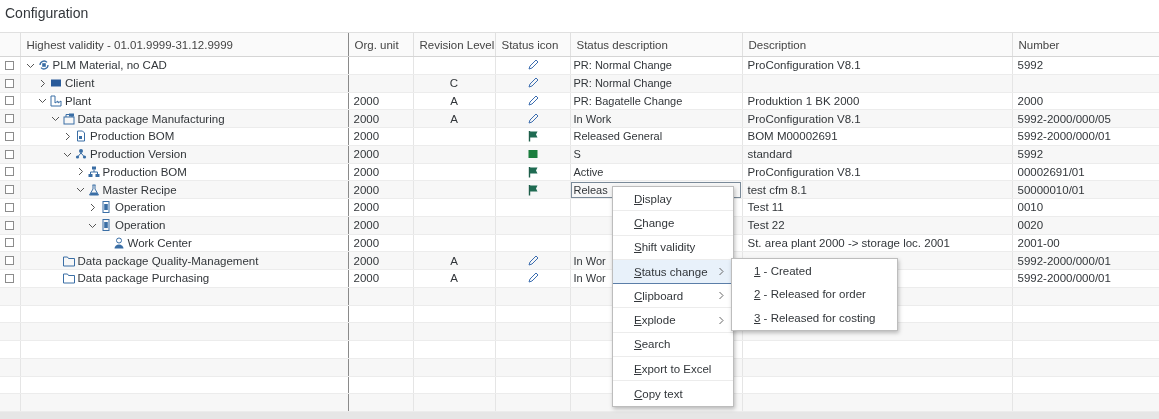 The image size is (1159, 419). Describe the element at coordinates (877, 101) in the screenshot. I see `table-cell: Produktion 1 BK 2000` at that location.